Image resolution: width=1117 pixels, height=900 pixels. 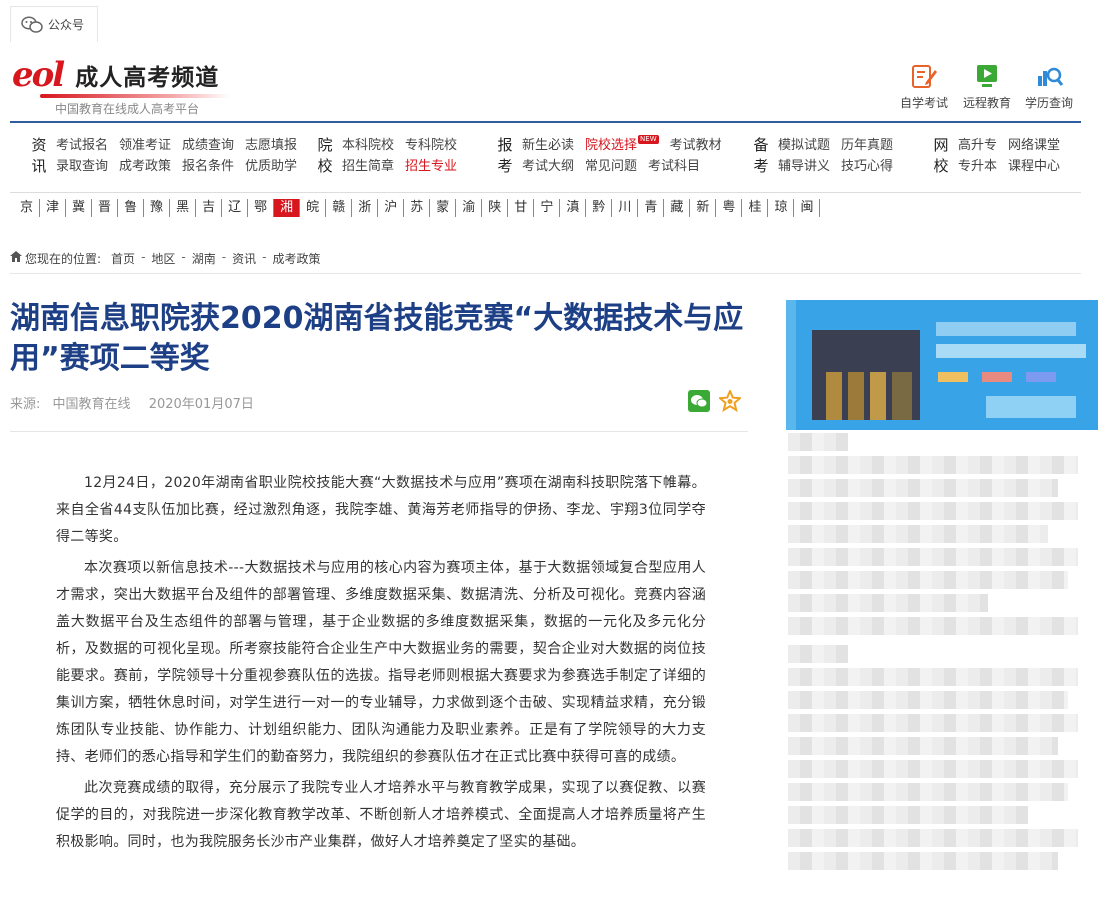 I want to click on nav-link: 报名条件, so click(x=208, y=166).